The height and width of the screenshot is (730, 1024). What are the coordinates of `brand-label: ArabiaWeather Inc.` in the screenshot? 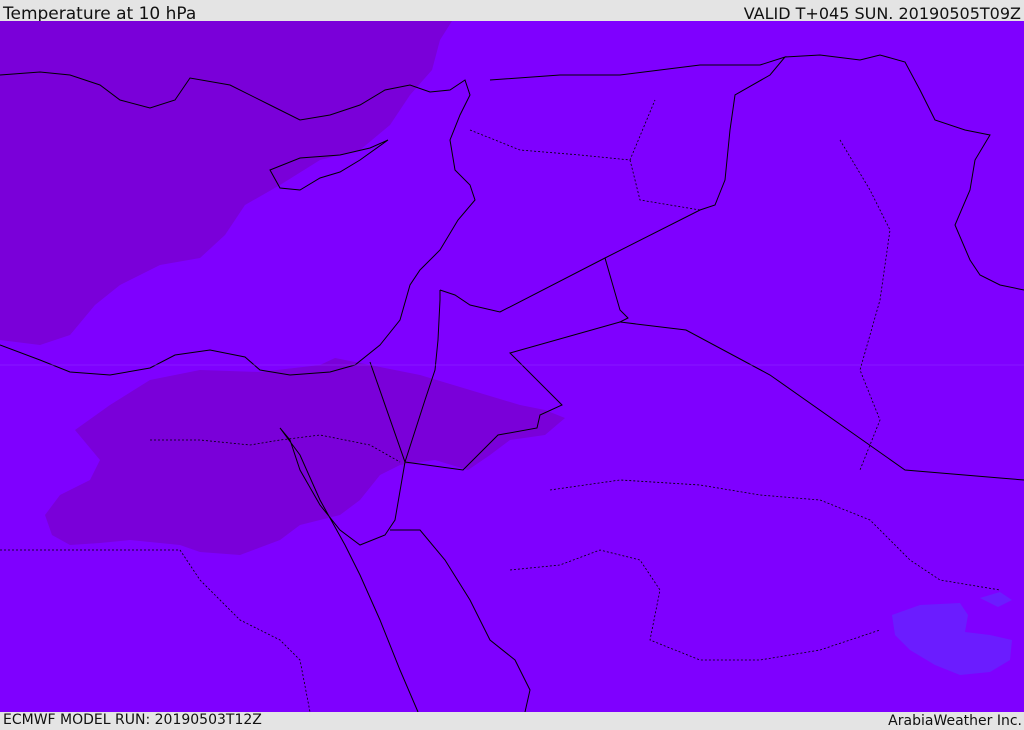 It's located at (955, 721).